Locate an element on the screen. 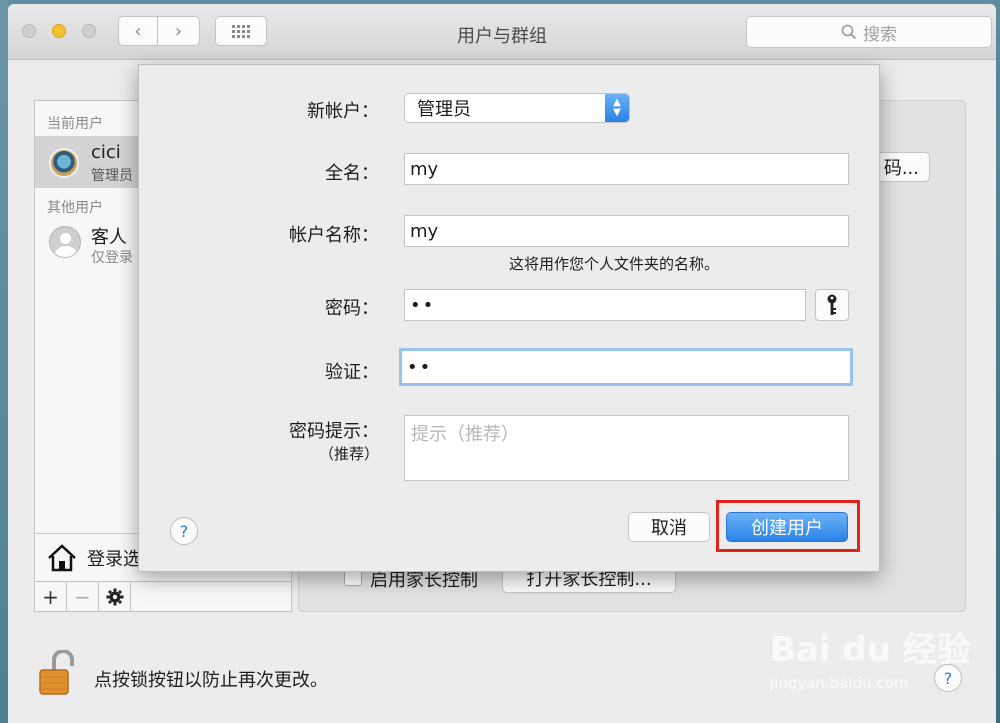 This screenshot has height=723, width=1000. user-role: 仅登录 is located at coordinates (112, 258).